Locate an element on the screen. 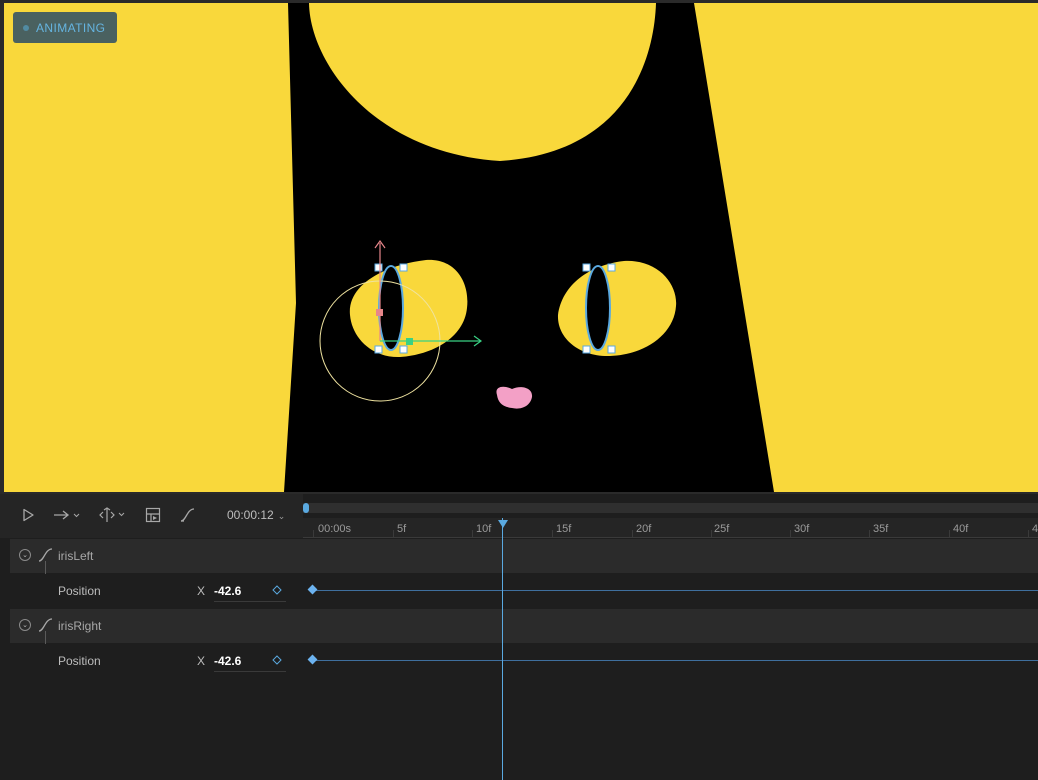 This screenshot has width=1038, height=780. loop-mode-dropdown is located at coordinates (67, 515).